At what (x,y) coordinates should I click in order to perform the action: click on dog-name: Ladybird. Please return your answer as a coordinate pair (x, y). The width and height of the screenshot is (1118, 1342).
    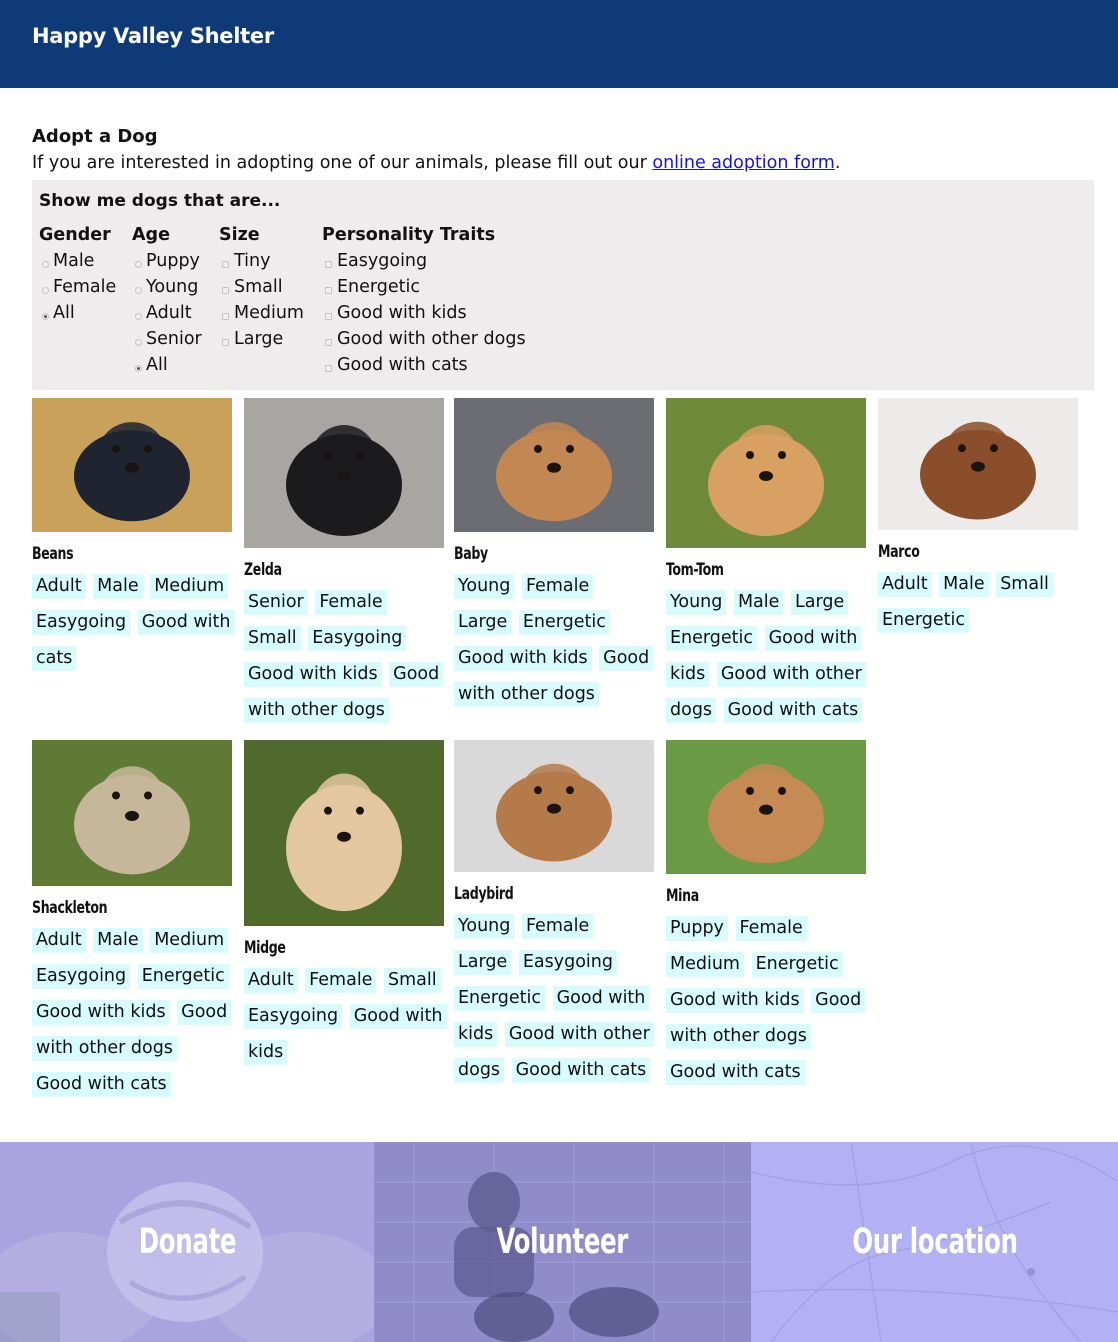
    Looking at the image, I should click on (536, 894).